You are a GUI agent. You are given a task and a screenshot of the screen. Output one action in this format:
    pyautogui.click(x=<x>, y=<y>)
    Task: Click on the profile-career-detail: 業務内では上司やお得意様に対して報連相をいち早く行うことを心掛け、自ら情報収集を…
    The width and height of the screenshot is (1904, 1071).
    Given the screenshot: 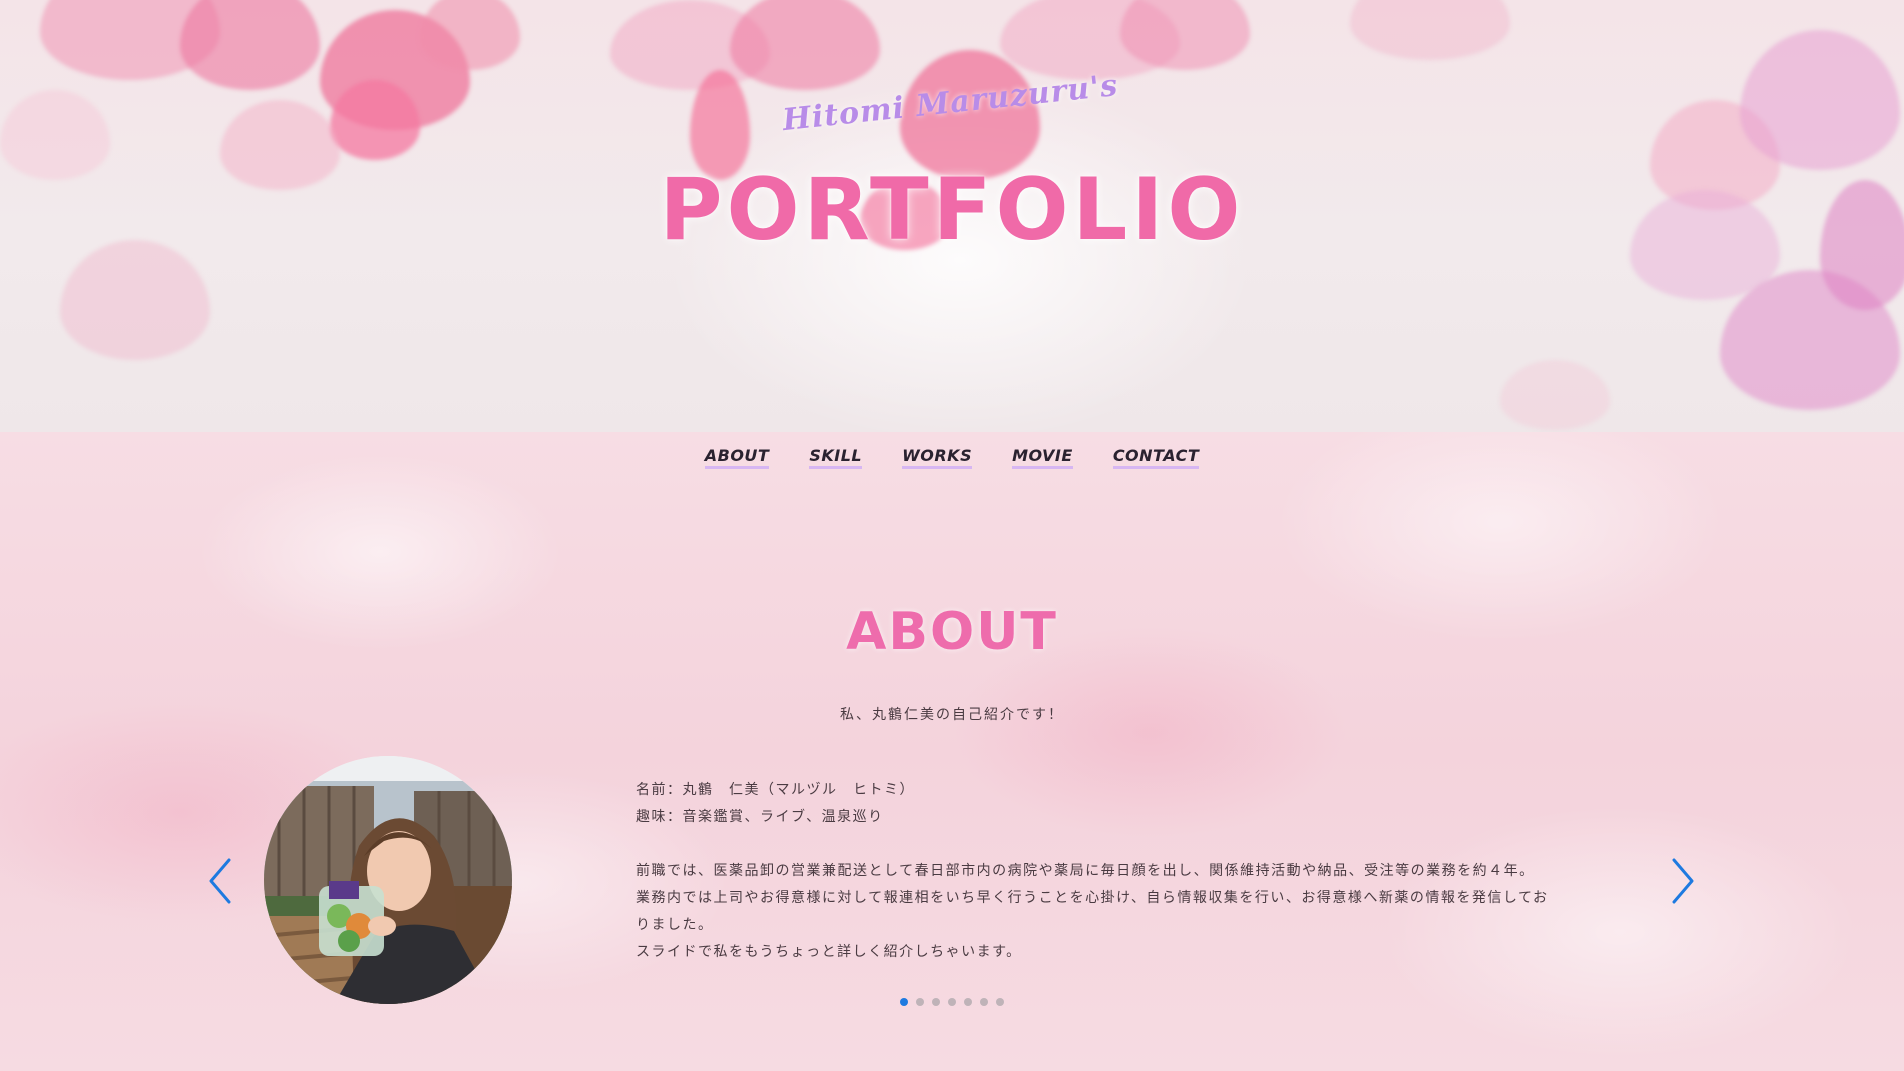 What is the action you would take?
    pyautogui.click(x=1092, y=898)
    